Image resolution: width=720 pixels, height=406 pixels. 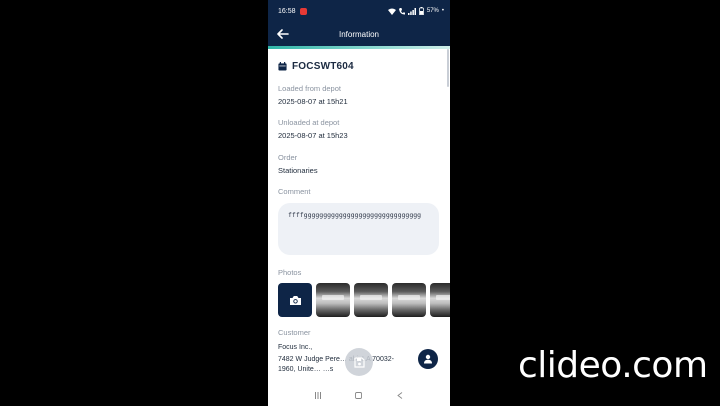 I want to click on back-nav-button, so click(x=400, y=395).